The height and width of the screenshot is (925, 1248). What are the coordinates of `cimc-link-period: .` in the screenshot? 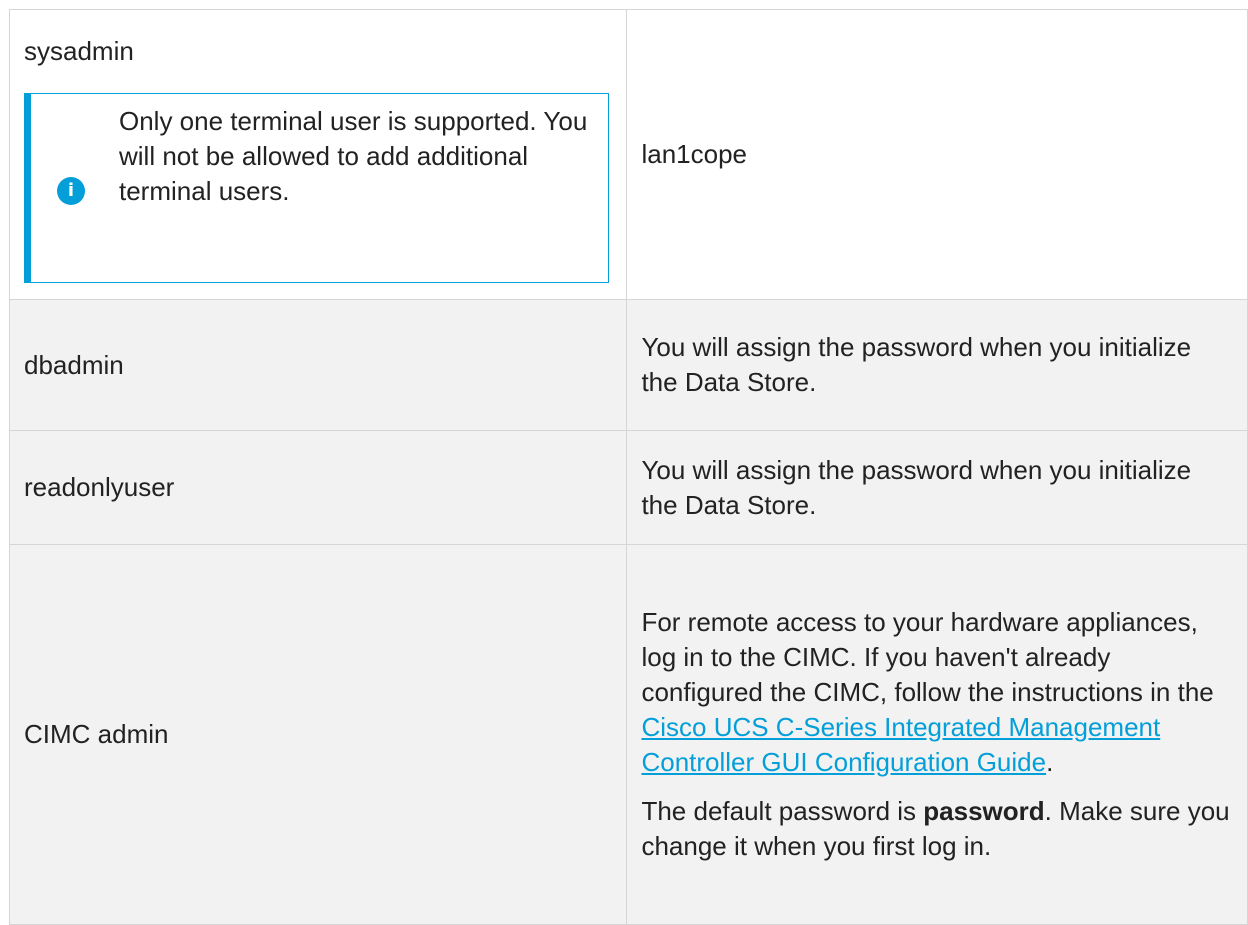 It's located at (1050, 762).